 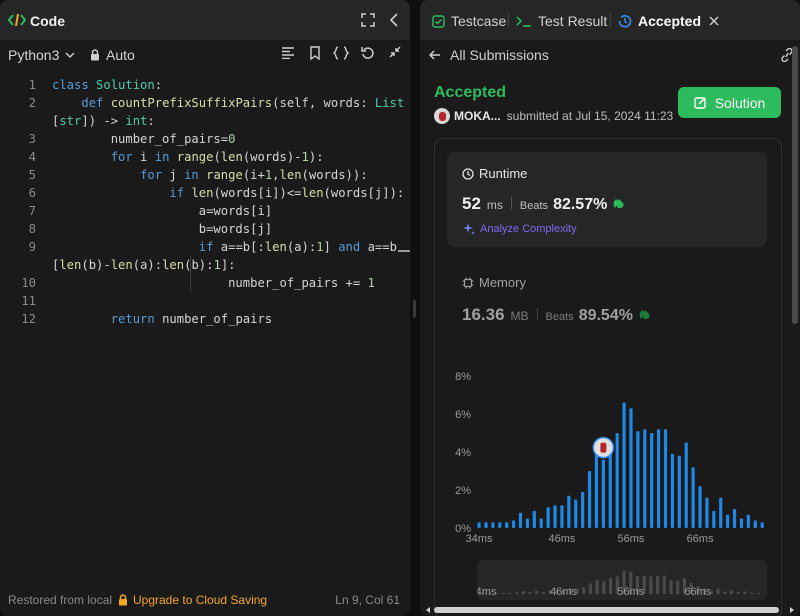 I want to click on submitter-row: MOKA... submitted at Jul 15, 2024 11:23, so click(x=553, y=116).